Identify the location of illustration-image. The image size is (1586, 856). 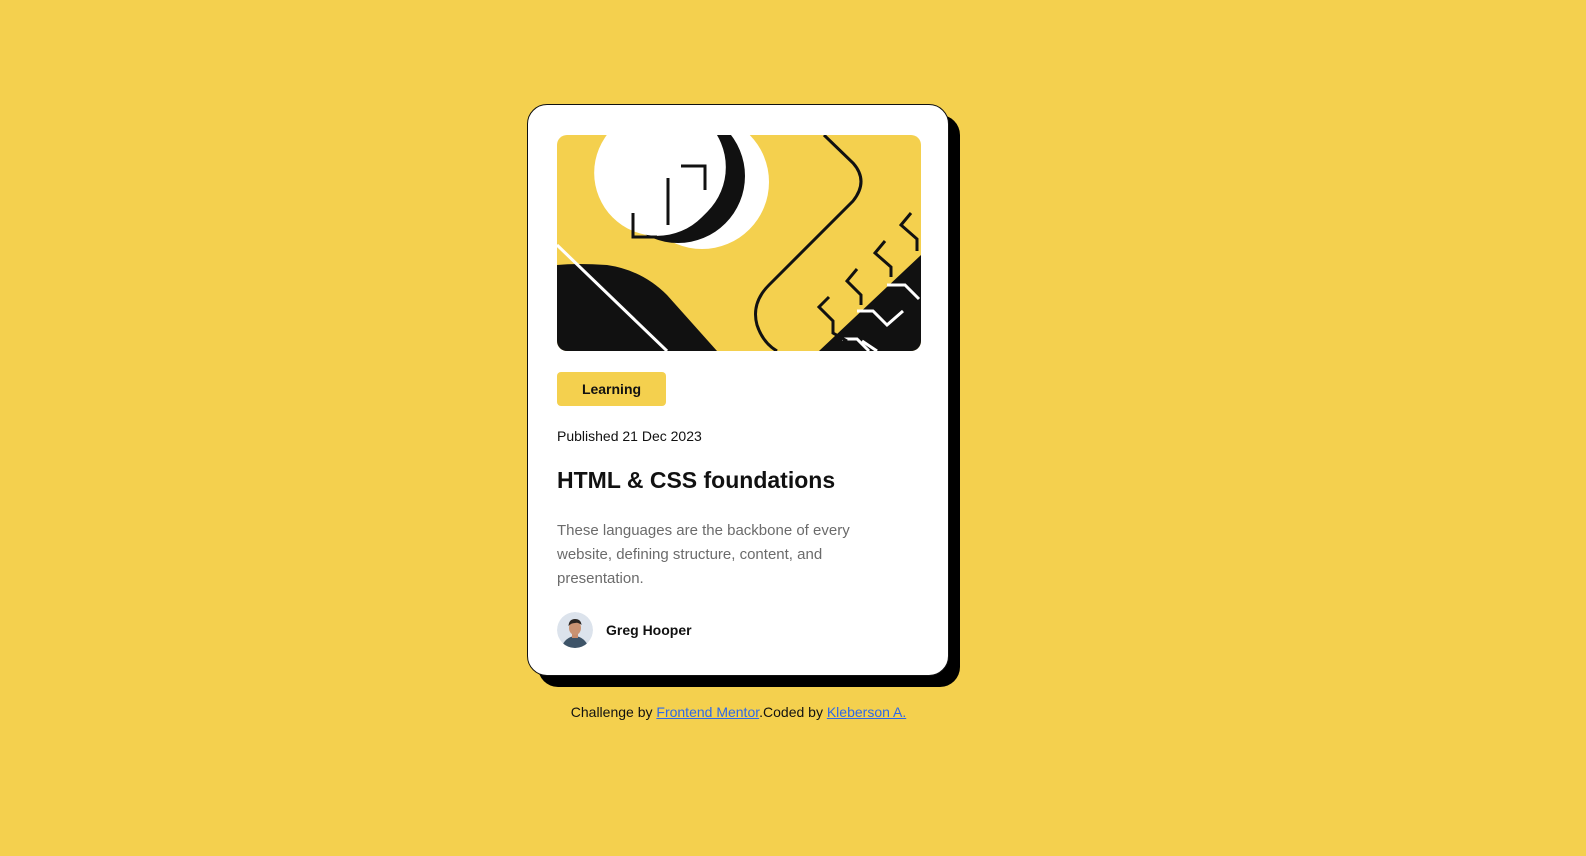
(739, 243).